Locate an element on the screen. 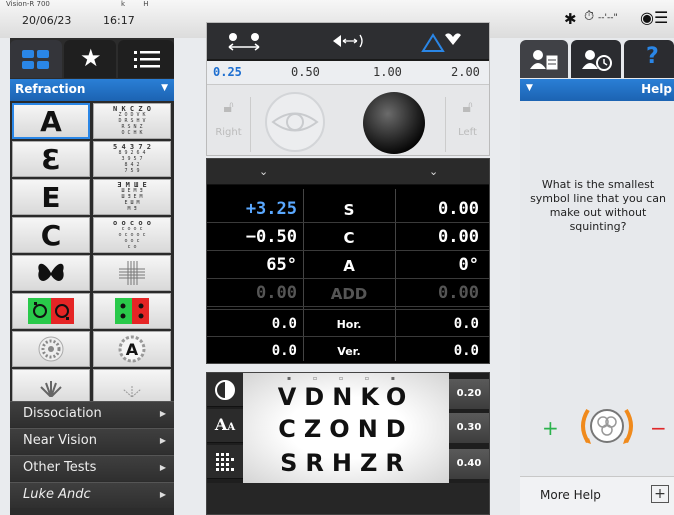 This screenshot has width=674, height=515. letter-size-button: AA is located at coordinates (225, 426).